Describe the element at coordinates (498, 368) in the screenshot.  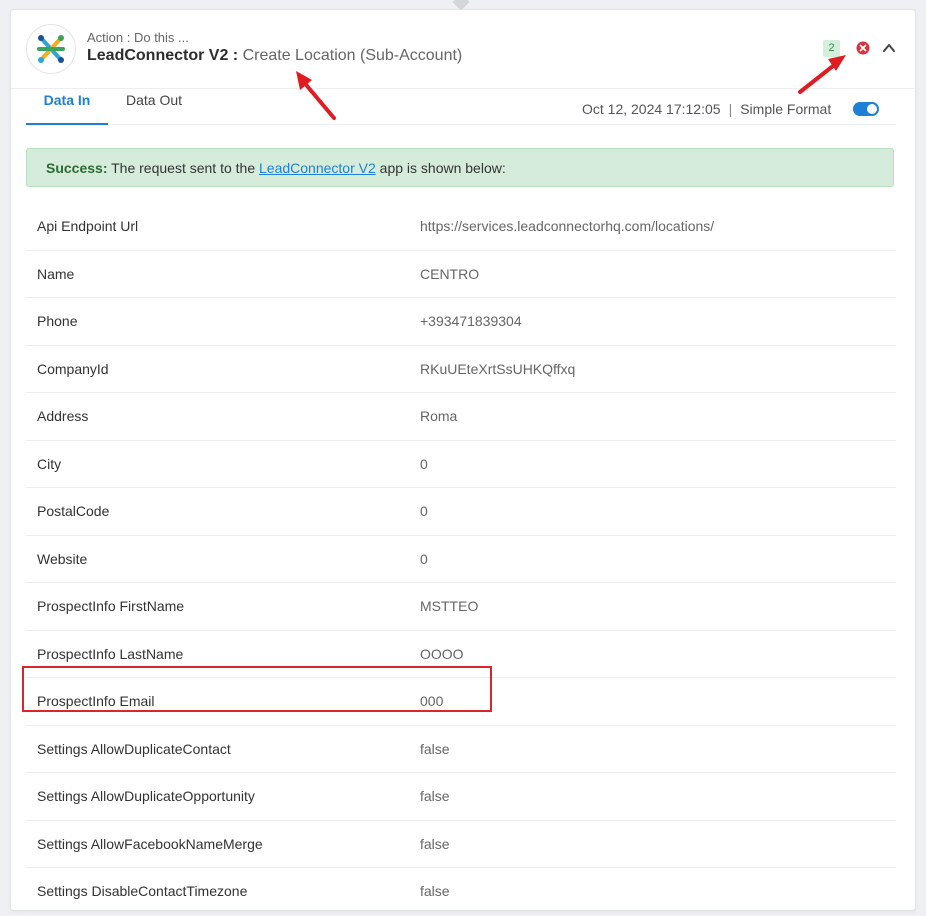
I see `row-value: RKuUEteXrtSsUHKQffxq` at that location.